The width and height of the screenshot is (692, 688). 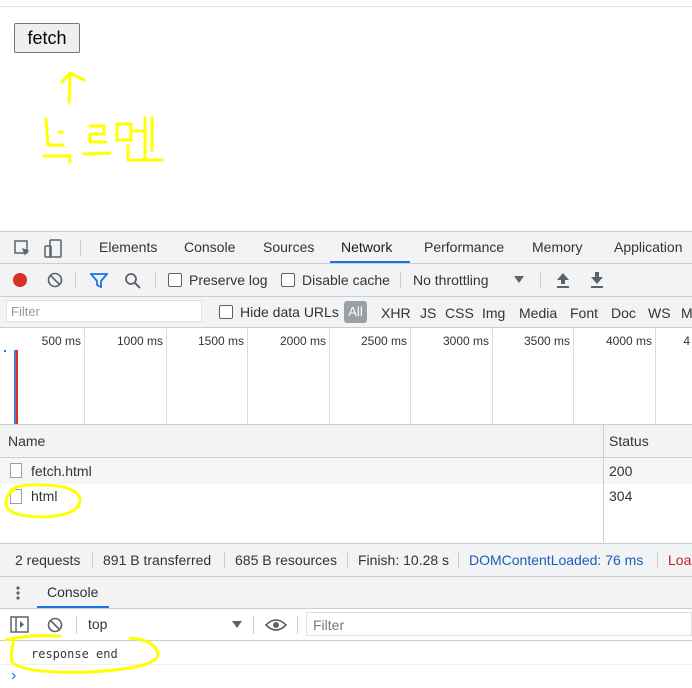 What do you see at coordinates (20, 280) in the screenshot?
I see `record-icon` at bounding box center [20, 280].